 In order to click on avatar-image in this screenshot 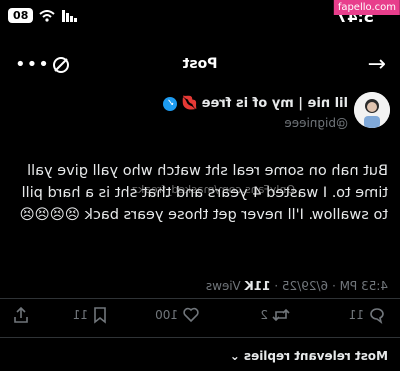, I will do `click(372, 110)`.